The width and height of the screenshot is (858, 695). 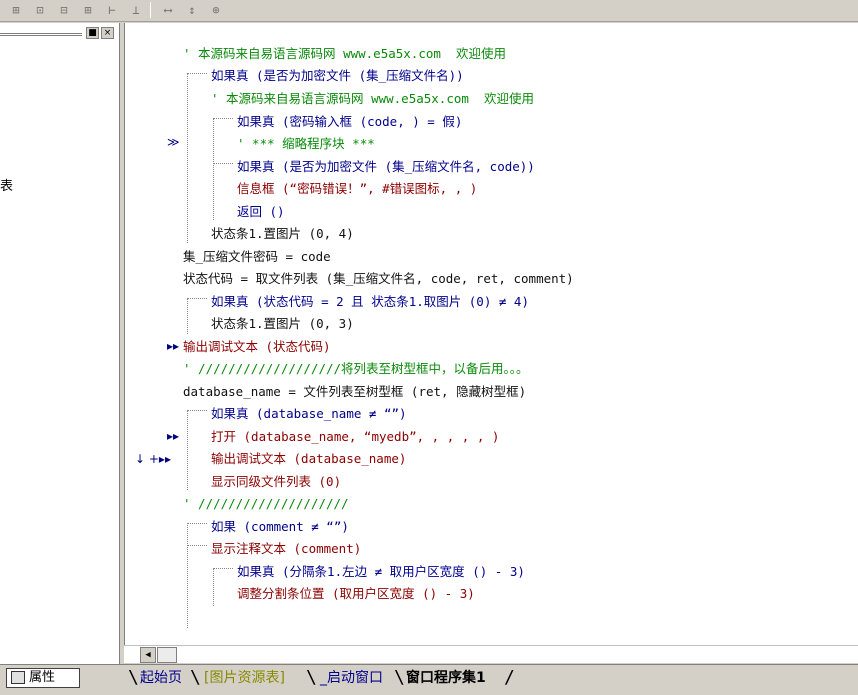 What do you see at coordinates (257, 347) in the screenshot?
I see `code-line: 输出调试文本 (状态代码)` at bounding box center [257, 347].